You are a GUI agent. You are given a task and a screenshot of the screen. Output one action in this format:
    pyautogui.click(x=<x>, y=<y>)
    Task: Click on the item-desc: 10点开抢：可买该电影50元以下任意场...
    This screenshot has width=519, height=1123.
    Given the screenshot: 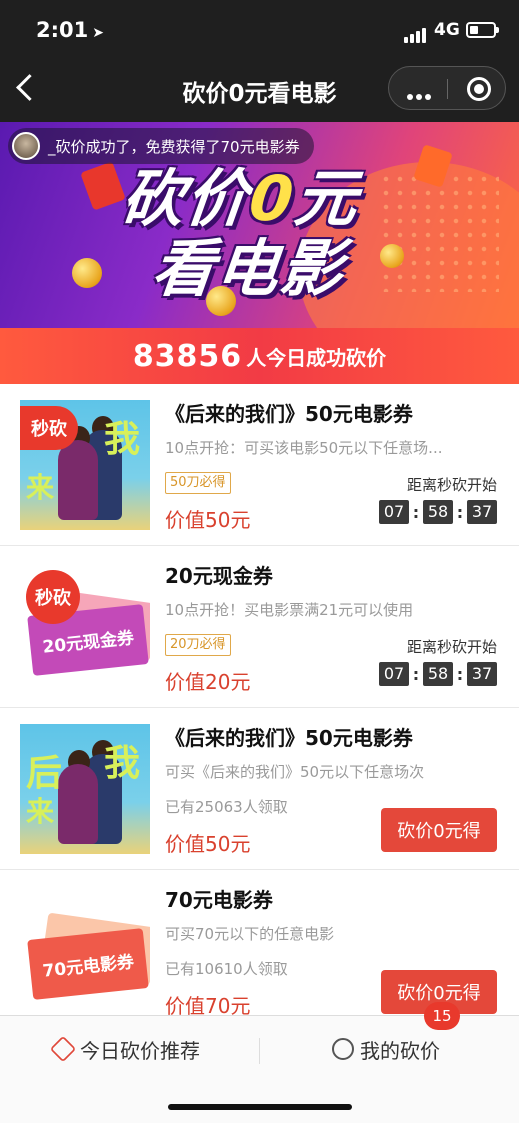 What is the action you would take?
    pyautogui.click(x=304, y=448)
    